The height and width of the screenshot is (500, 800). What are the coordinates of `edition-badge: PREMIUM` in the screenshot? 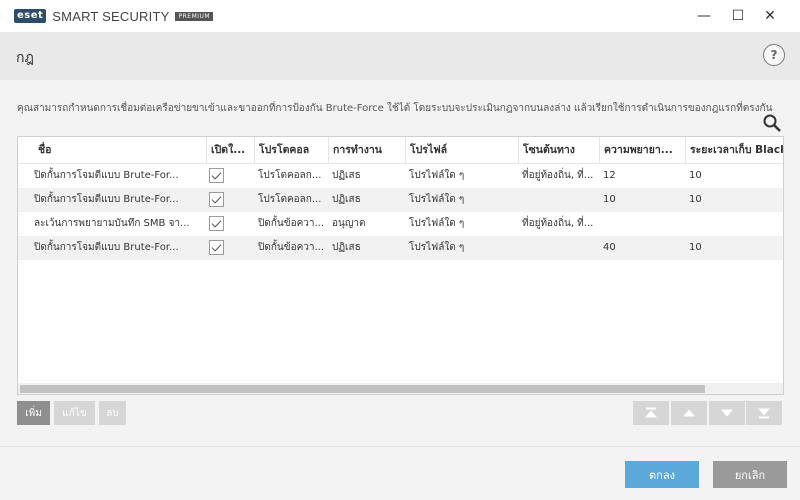 It's located at (194, 16).